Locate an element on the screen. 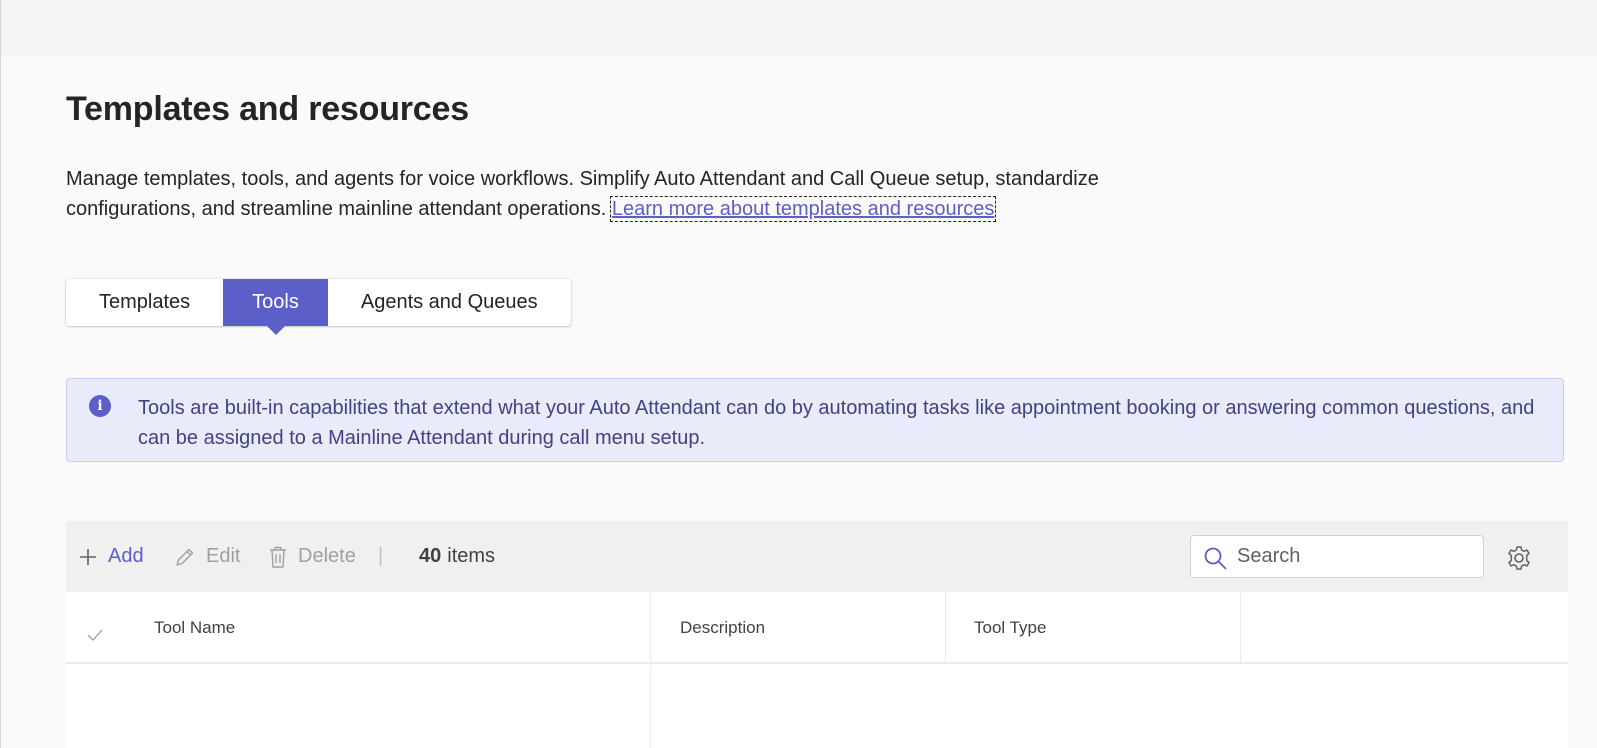 This screenshot has width=1597, height=748. delete-button: Delete is located at coordinates (312, 556).